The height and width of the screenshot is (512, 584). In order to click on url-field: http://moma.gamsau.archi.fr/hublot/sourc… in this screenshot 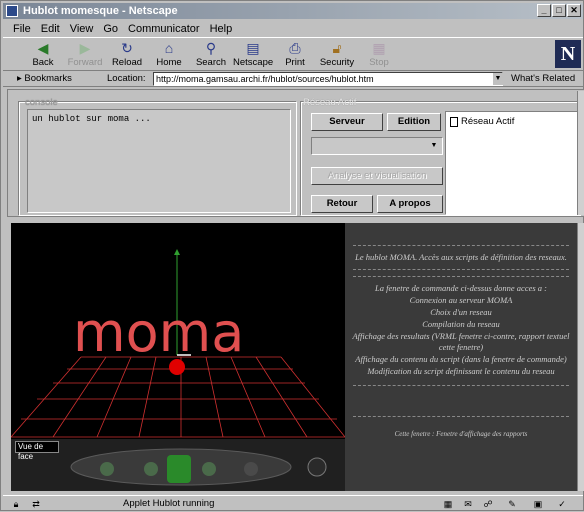, I will do `click(328, 79)`.